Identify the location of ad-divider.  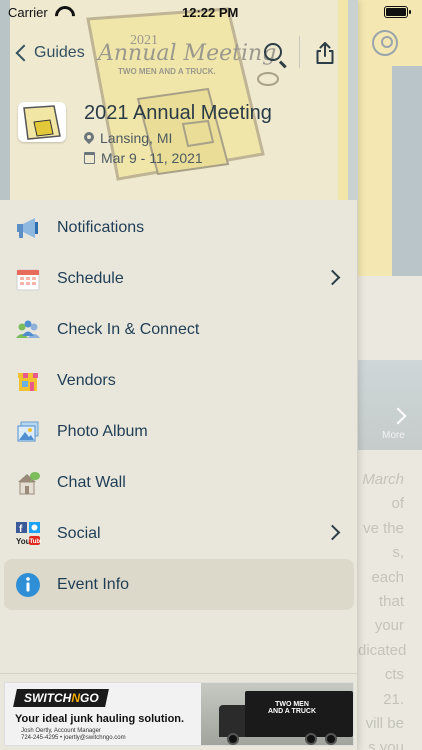
(179, 673).